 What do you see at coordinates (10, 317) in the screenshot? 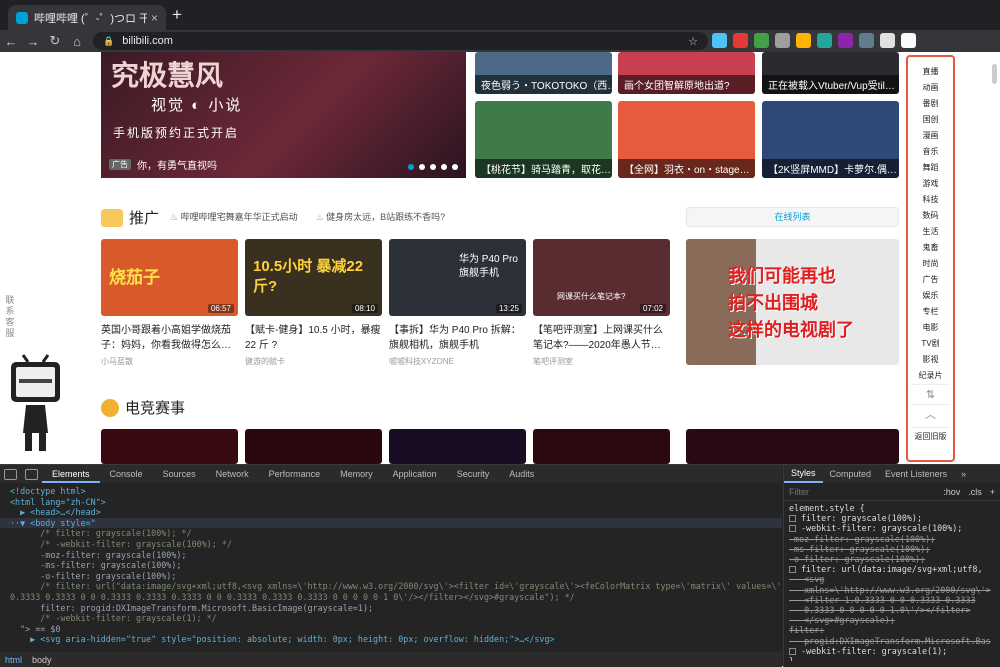
I see `contact-support-button: 联系客服` at bounding box center [10, 317].